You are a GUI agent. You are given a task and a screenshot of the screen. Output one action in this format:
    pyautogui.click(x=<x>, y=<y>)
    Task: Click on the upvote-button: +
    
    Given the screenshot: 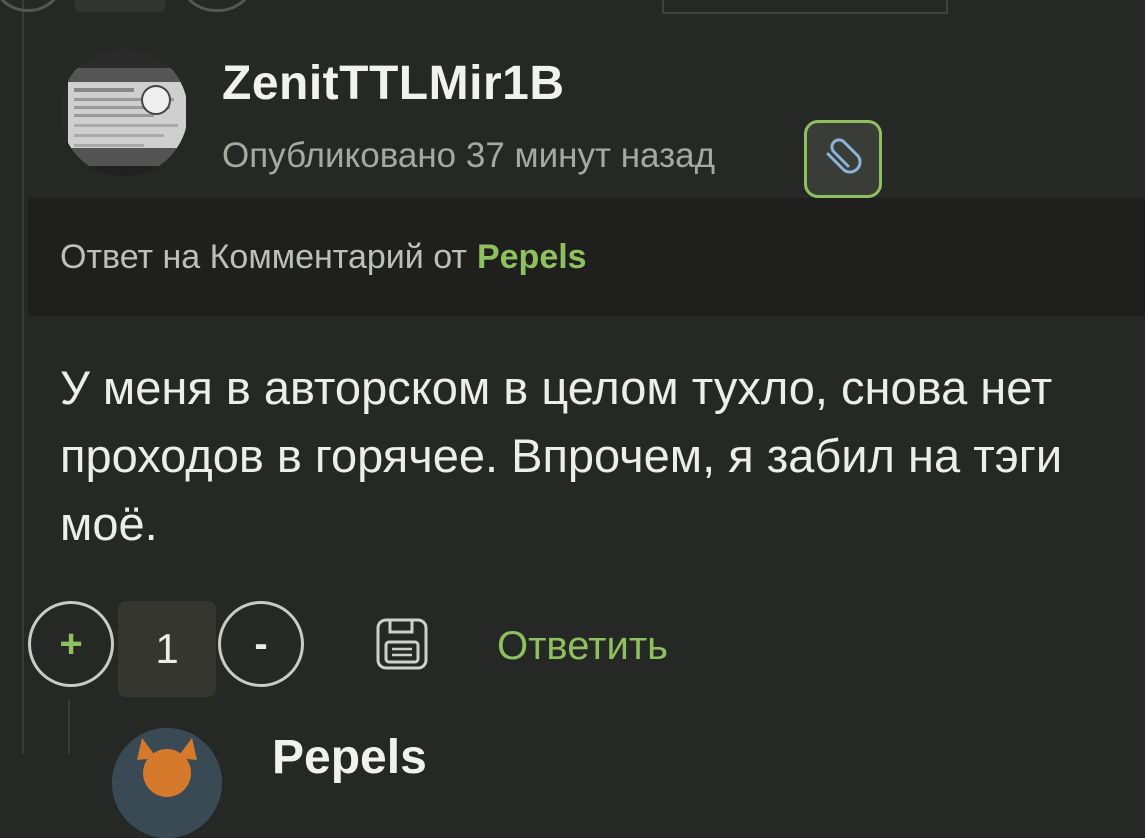 What is the action you would take?
    pyautogui.click(x=71, y=644)
    